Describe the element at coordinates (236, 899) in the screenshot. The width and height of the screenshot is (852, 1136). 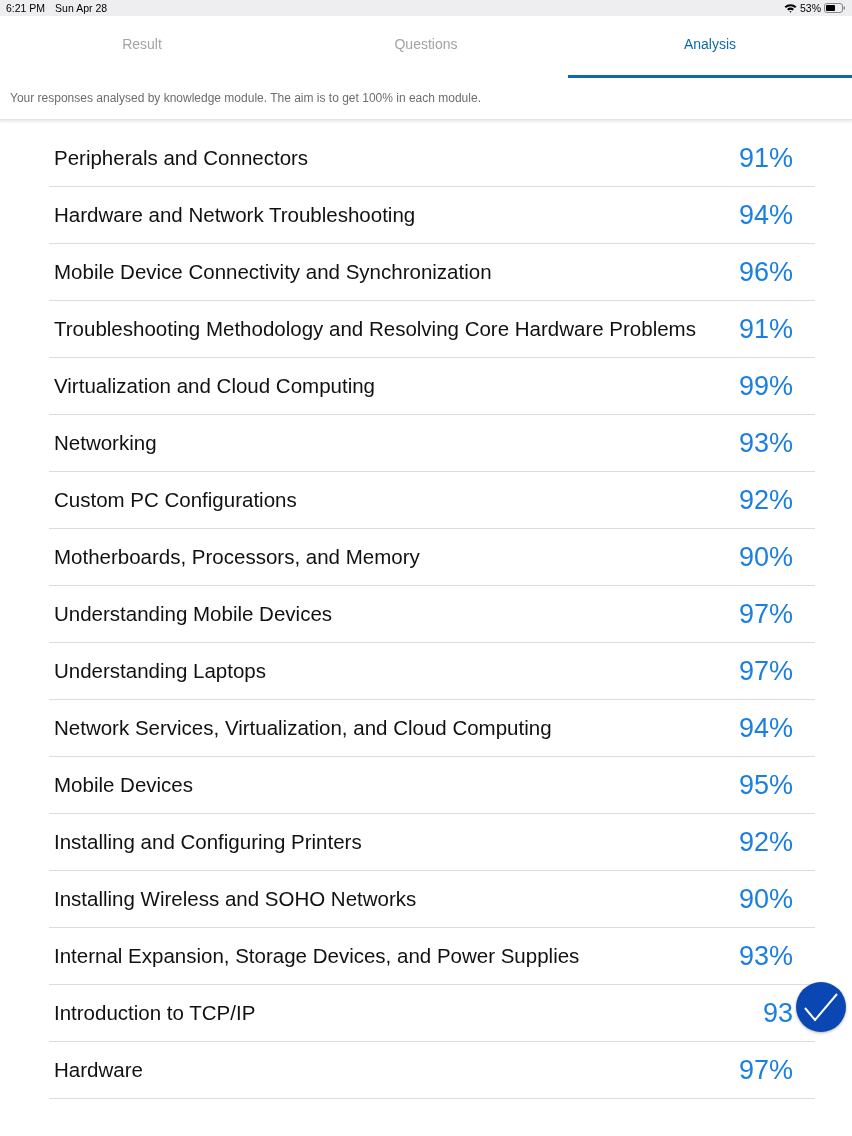
I see `module-name: Installing Wireless and SOHO Networks` at that location.